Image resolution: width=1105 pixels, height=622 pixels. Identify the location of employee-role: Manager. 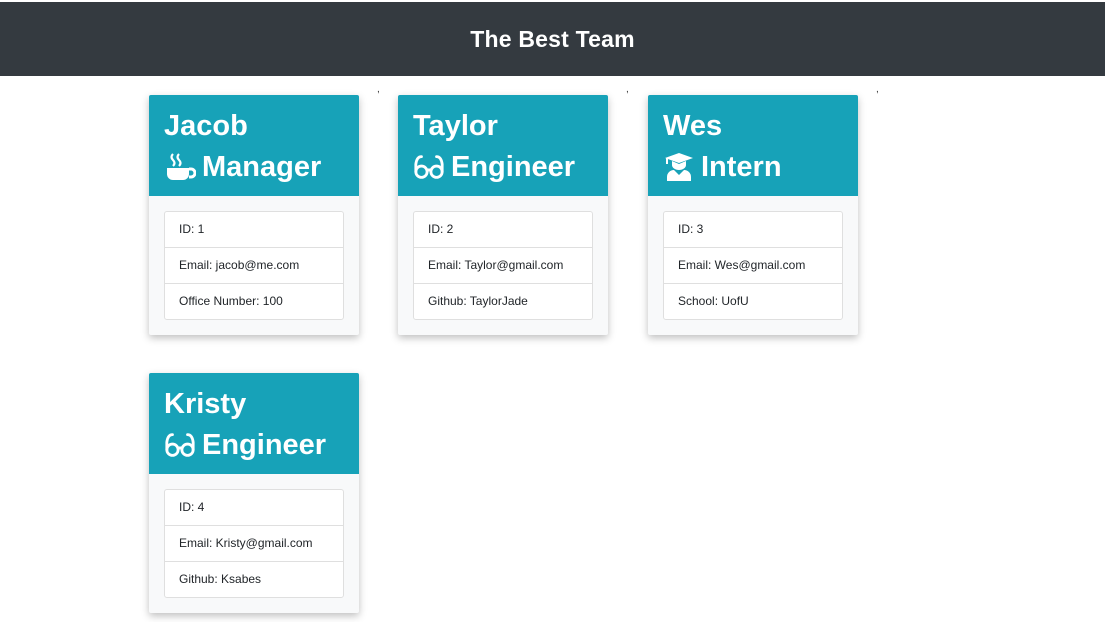
(254, 167).